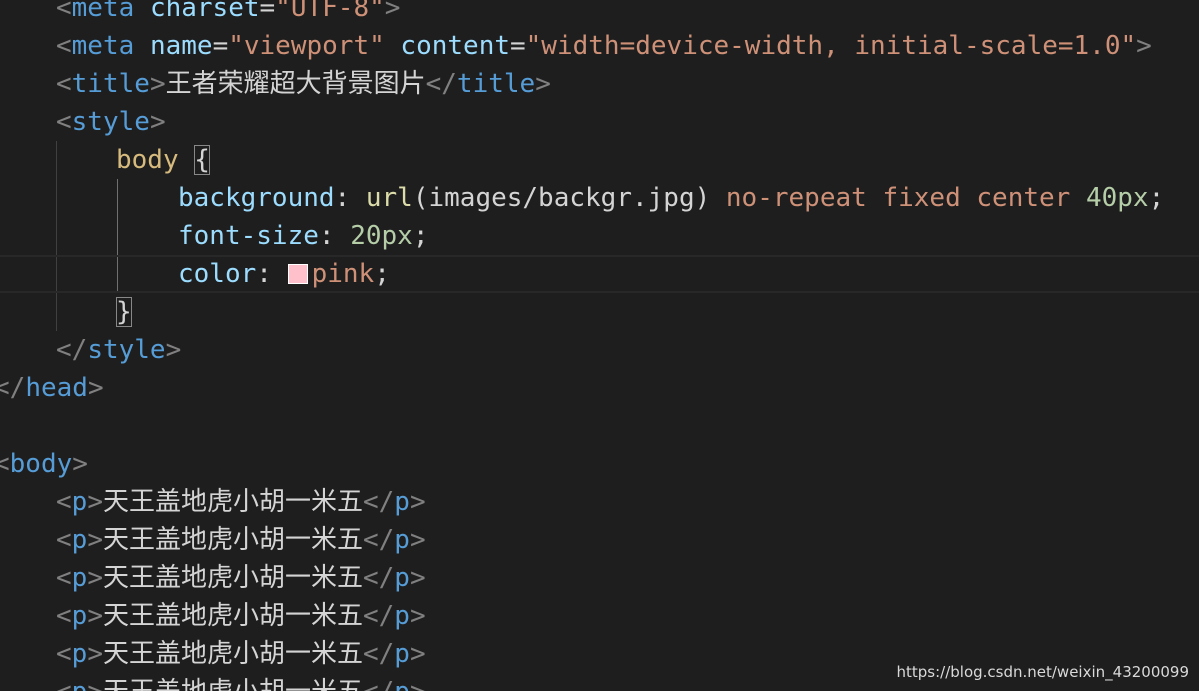 The image size is (1199, 691). Describe the element at coordinates (599, 122) in the screenshot. I see `code-line: <style>` at that location.